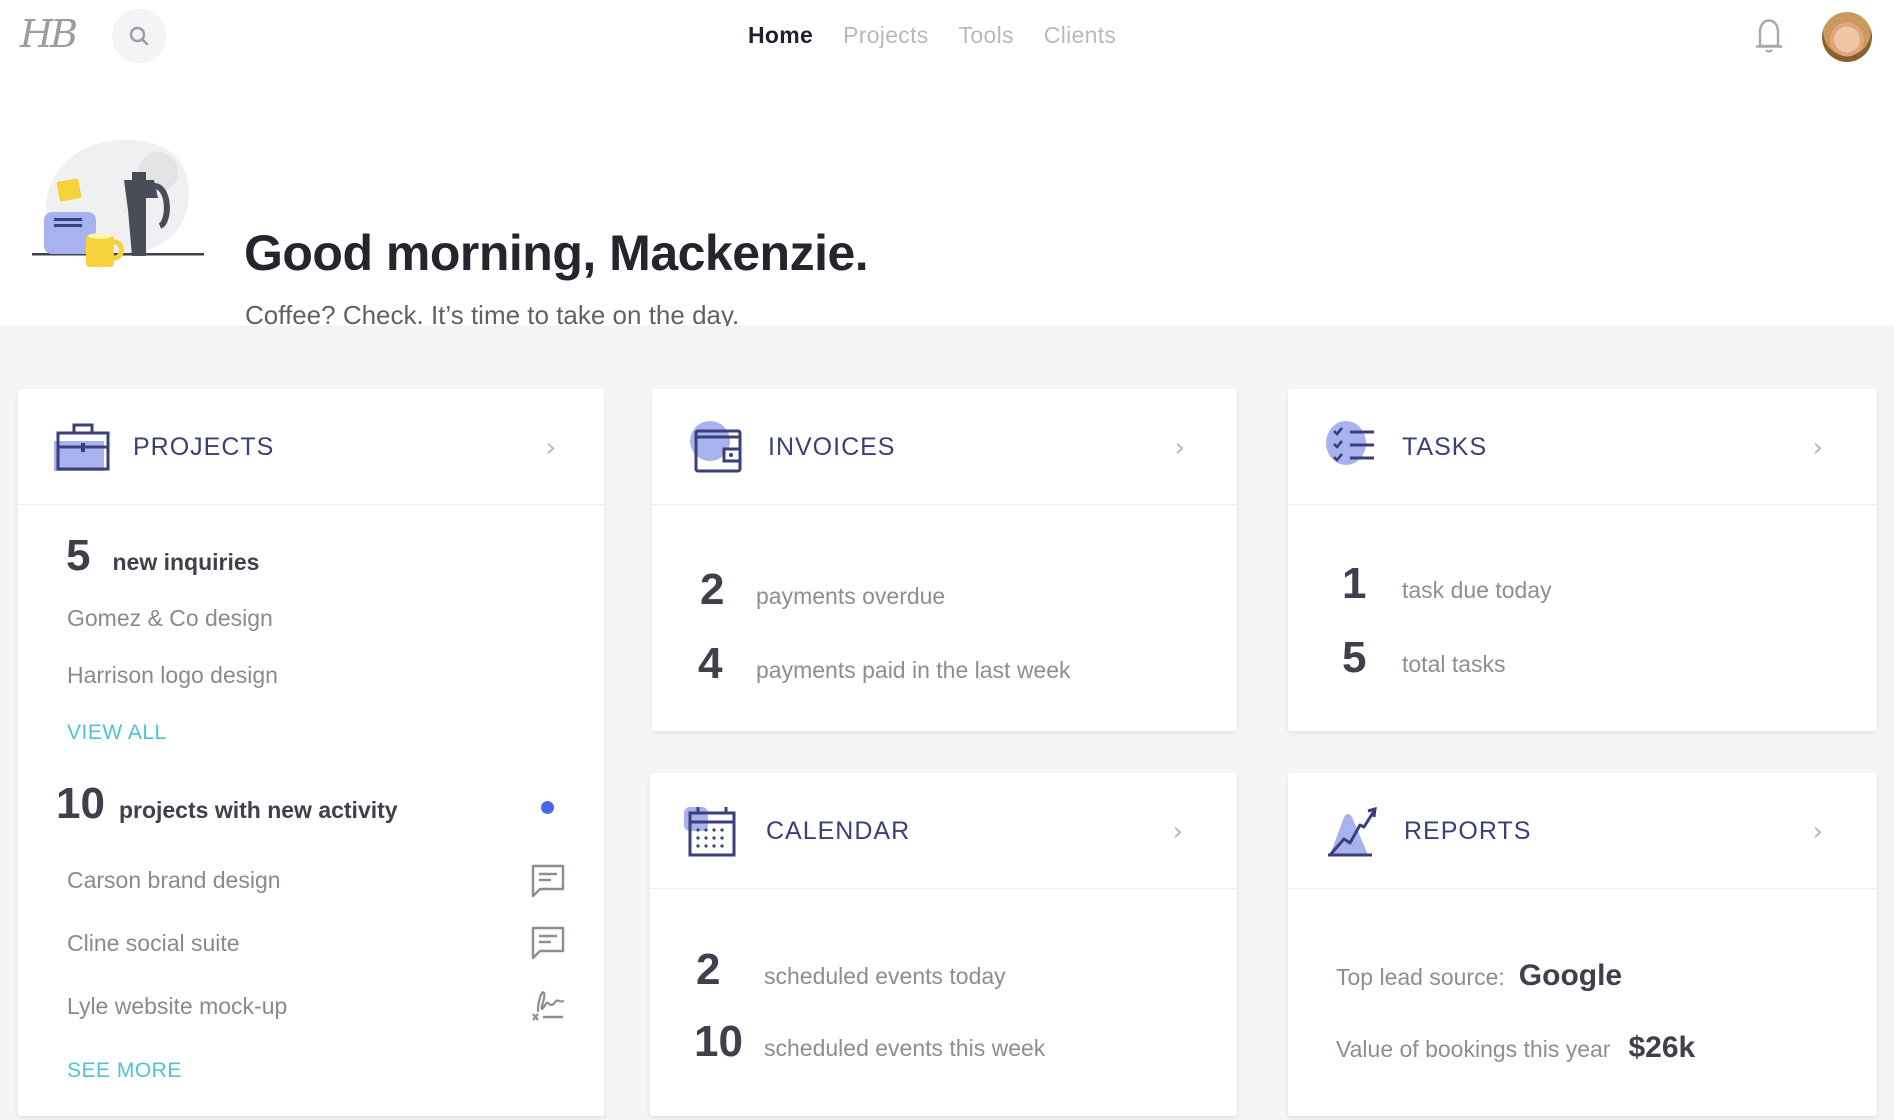 This screenshot has width=1894, height=1120. What do you see at coordinates (174, 880) in the screenshot?
I see `activity-item: Carson brand design` at bounding box center [174, 880].